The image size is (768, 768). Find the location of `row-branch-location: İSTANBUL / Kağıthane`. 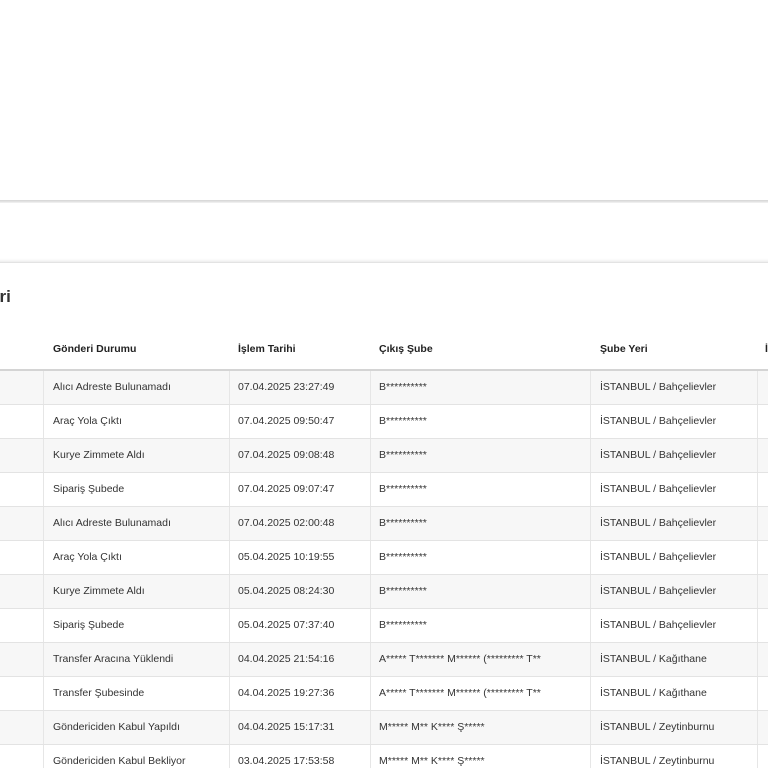

row-branch-location: İSTANBUL / Kağıthane is located at coordinates (653, 659).